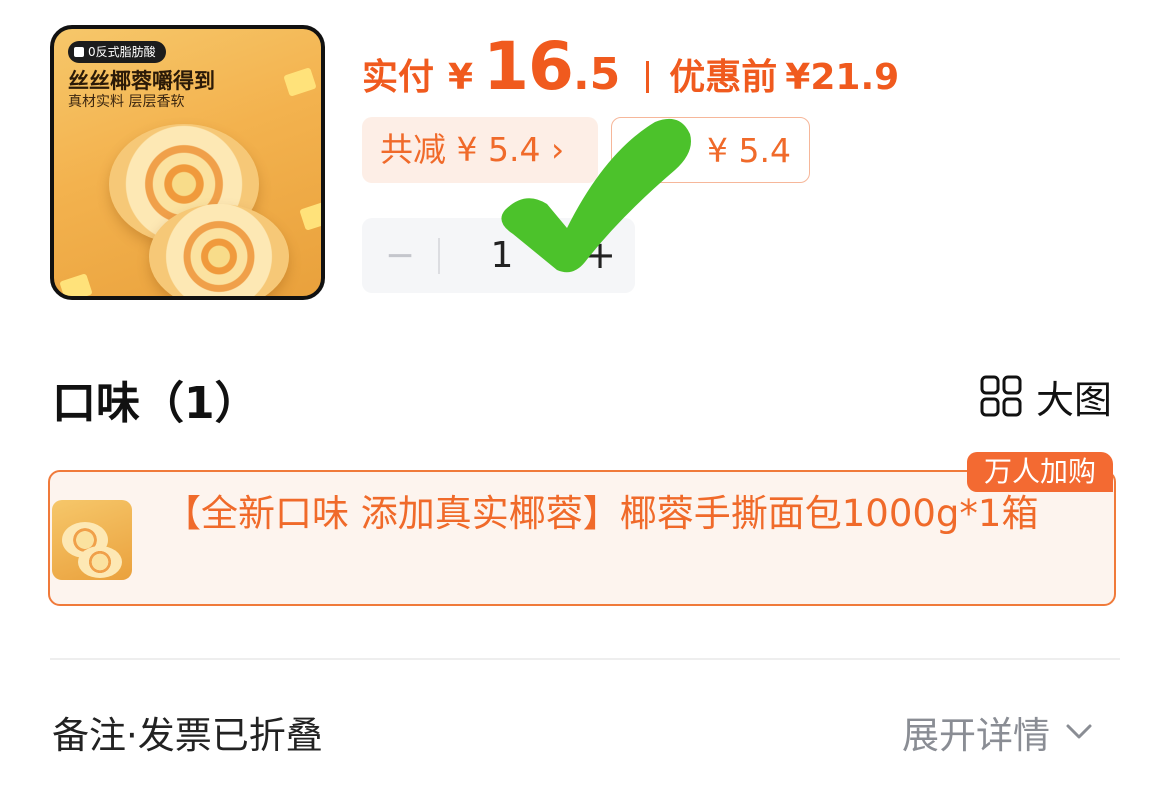 The width and height of the screenshot is (1170, 810). What do you see at coordinates (528, 66) in the screenshot?
I see `paid-price-int: 16` at bounding box center [528, 66].